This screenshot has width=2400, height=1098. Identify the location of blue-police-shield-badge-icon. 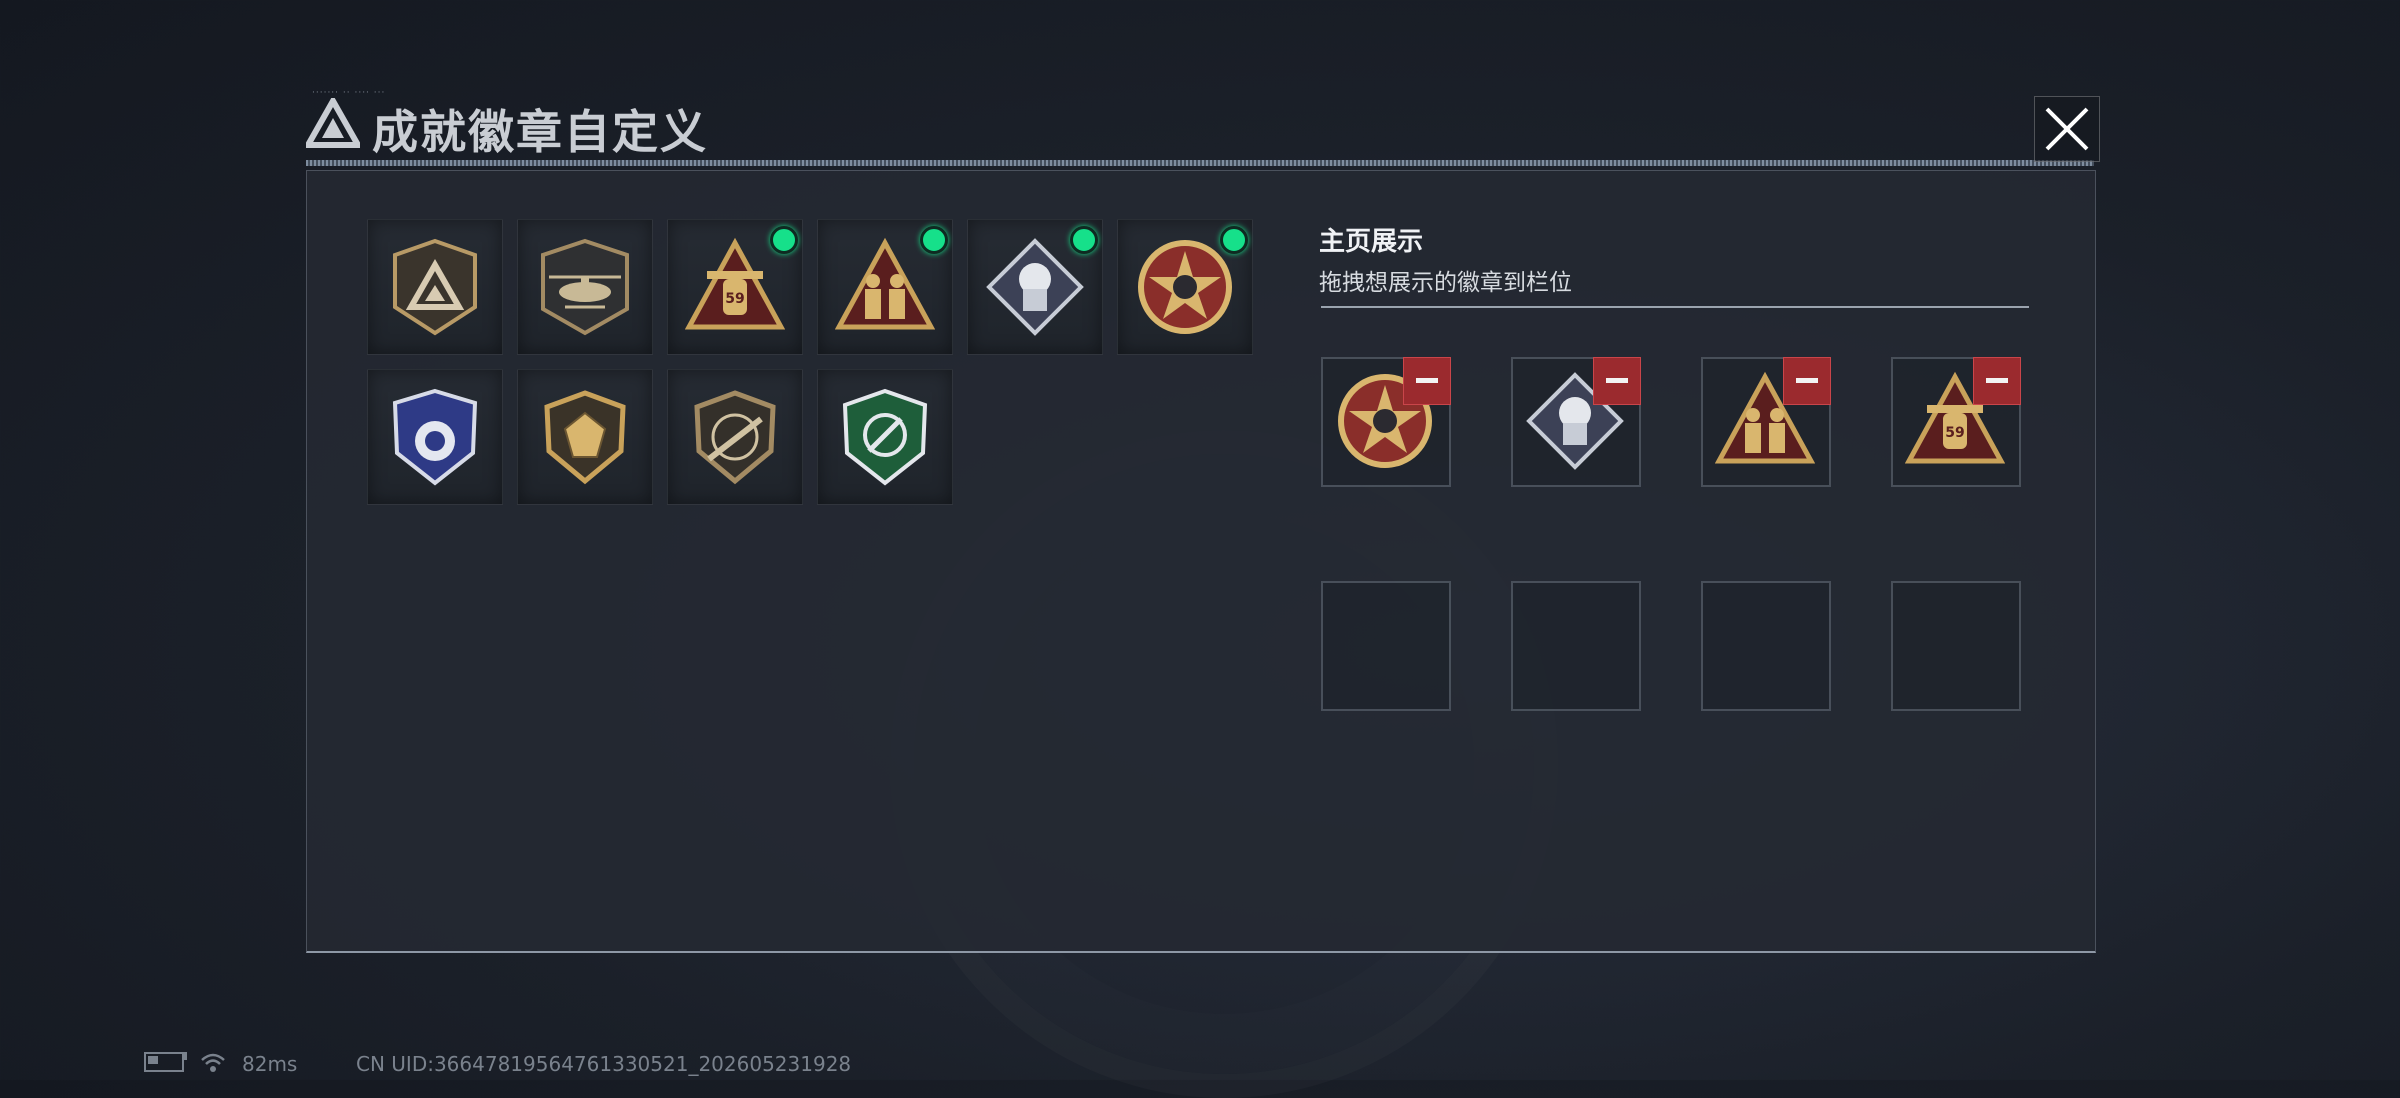
(435, 437).